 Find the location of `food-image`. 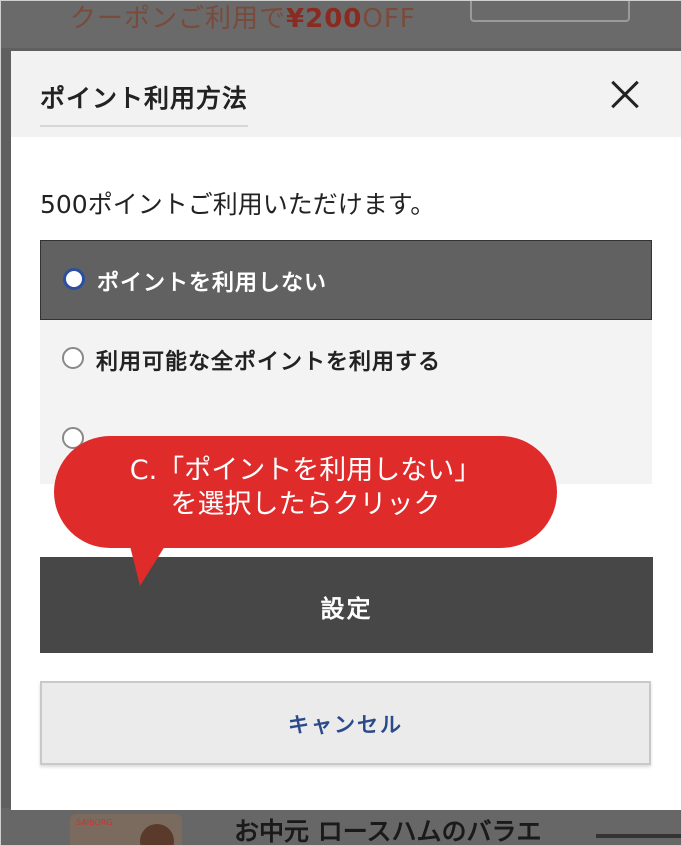

food-image is located at coordinates (157, 835).